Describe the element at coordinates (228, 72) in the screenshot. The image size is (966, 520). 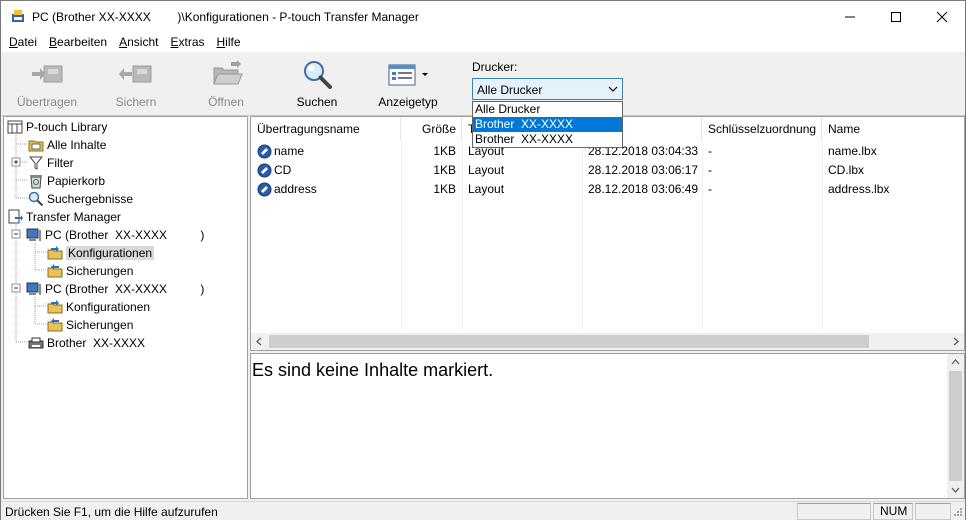
I see `open-folder-icon` at that location.